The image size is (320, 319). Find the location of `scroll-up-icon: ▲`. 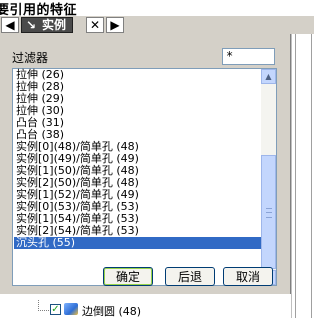

scroll-up-icon: ▲ is located at coordinates (268, 76).